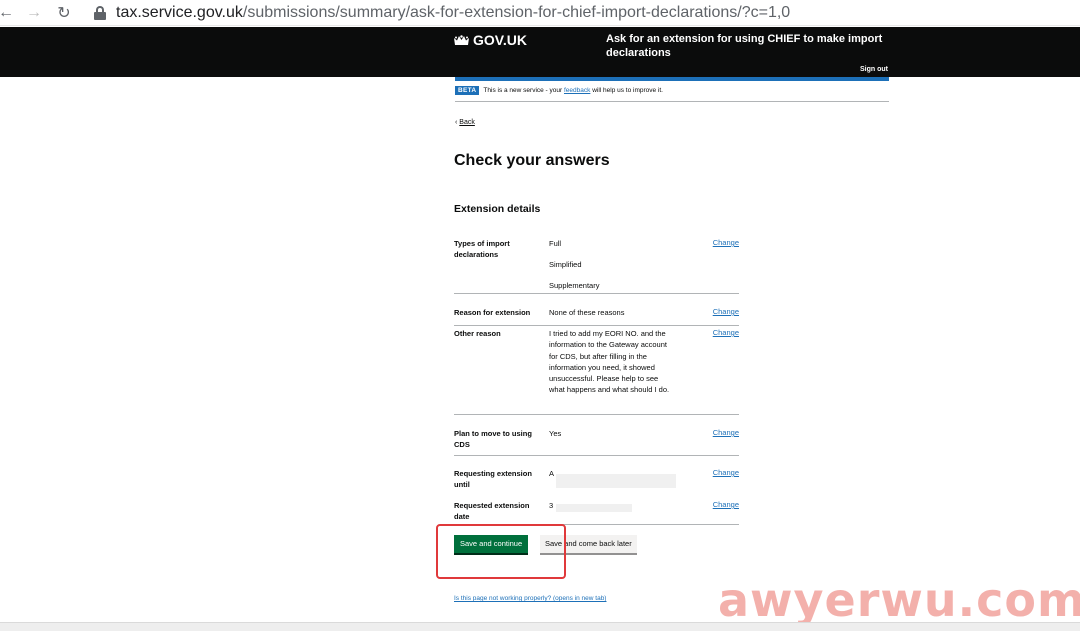 The width and height of the screenshot is (1080, 631). Describe the element at coordinates (726, 472) in the screenshot. I see `change-link-until: Change` at that location.